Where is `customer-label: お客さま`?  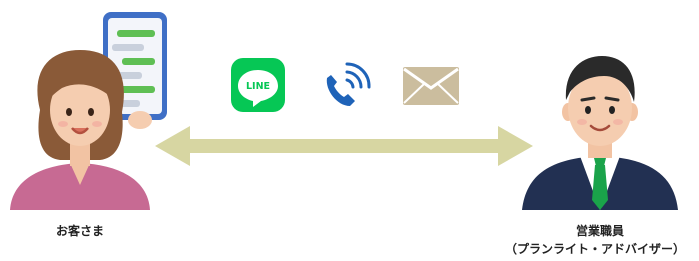
customer-label: お客さま is located at coordinates (79, 231).